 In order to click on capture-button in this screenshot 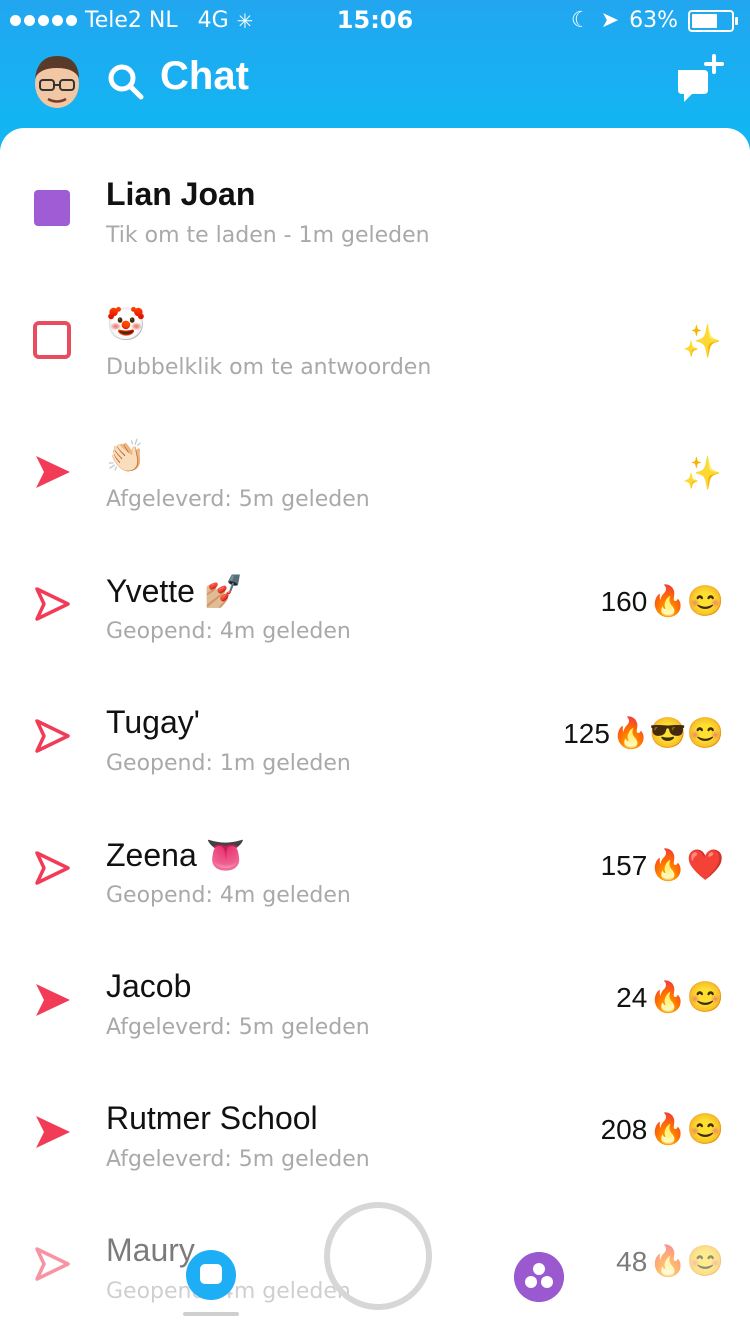, I will do `click(378, 1256)`.